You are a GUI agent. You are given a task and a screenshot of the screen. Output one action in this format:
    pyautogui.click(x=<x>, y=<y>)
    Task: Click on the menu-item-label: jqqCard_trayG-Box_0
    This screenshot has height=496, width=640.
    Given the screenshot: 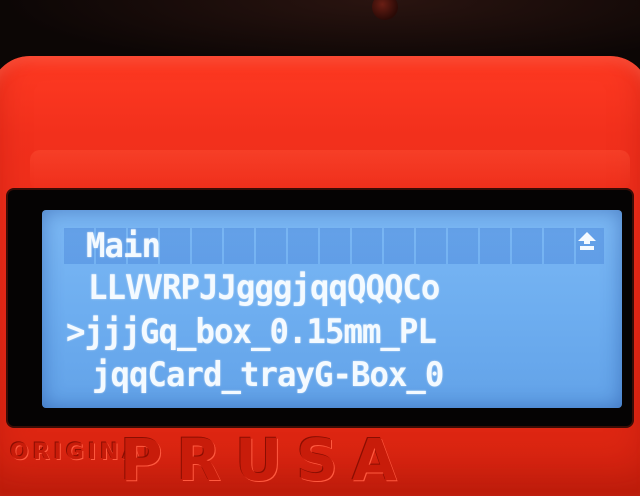 What is the action you would take?
    pyautogui.click(x=268, y=375)
    